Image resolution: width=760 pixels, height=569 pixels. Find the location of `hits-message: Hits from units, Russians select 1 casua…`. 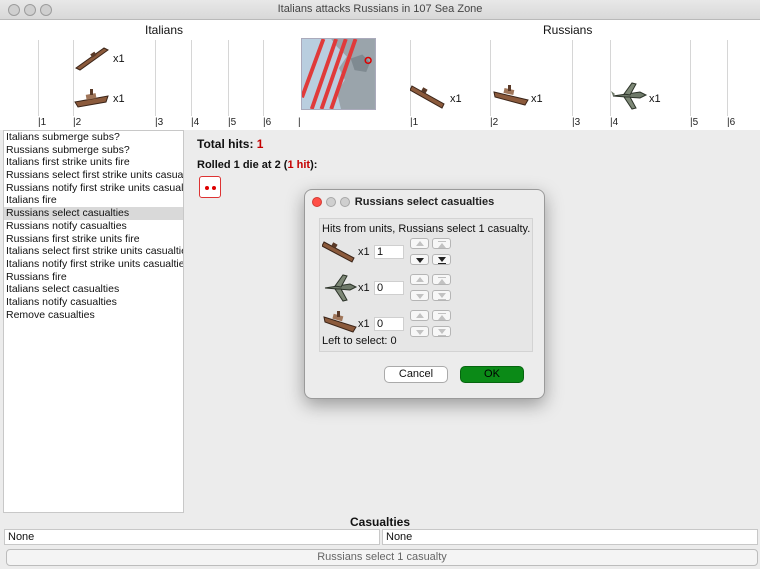

hits-message: Hits from units, Russians select 1 casua… is located at coordinates (426, 229).